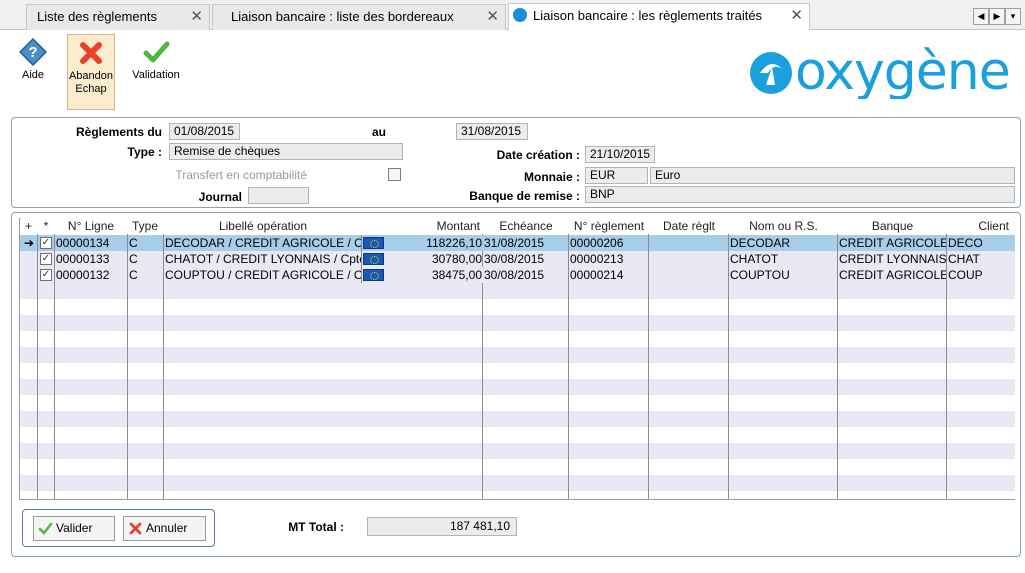 The height and width of the screenshot is (573, 1025). Describe the element at coordinates (892, 226) in the screenshot. I see `col-banque: Banque` at that location.